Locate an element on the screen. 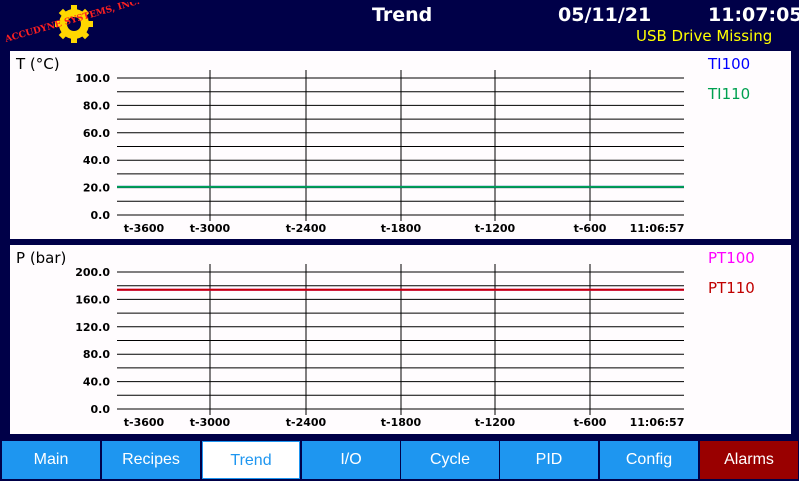  temp-y-tick-label: 0.0 is located at coordinates (101, 215).